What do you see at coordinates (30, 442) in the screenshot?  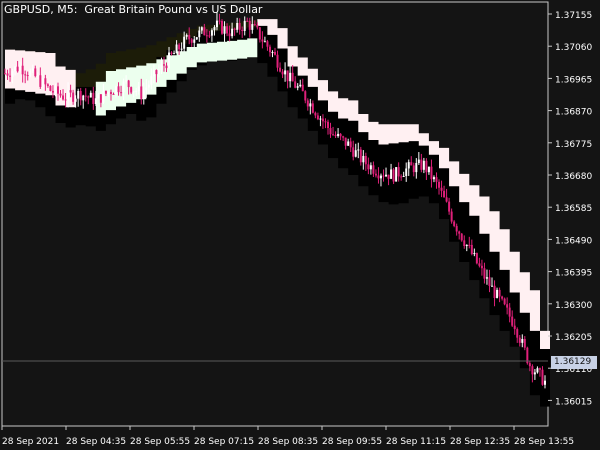 I see `x-tick-label: 28 Sep 2021` at bounding box center [30, 442].